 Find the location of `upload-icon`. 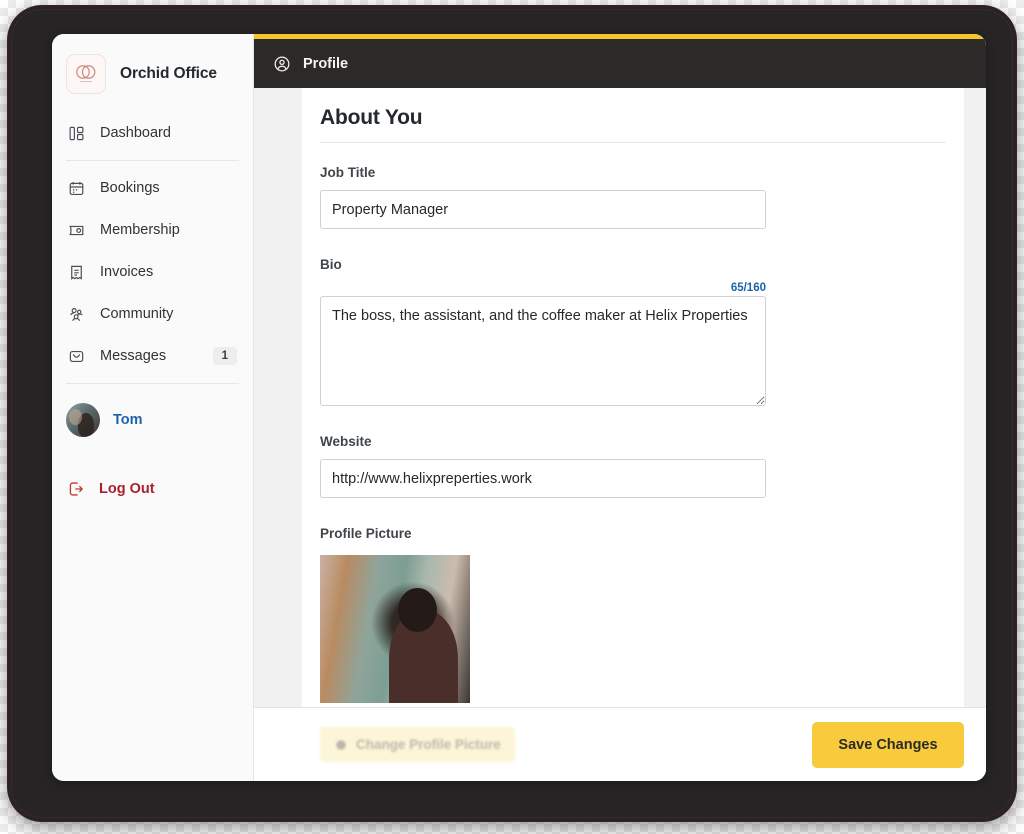

upload-icon is located at coordinates (341, 745).